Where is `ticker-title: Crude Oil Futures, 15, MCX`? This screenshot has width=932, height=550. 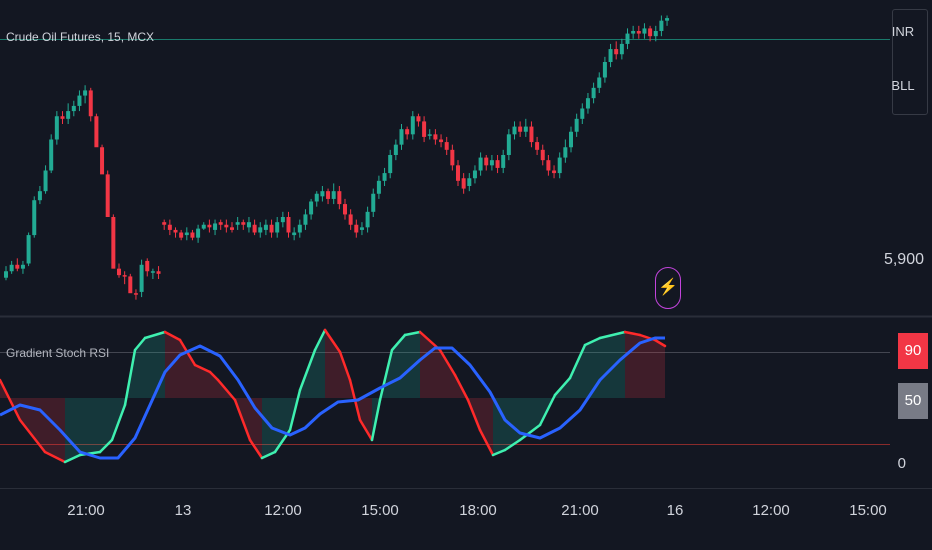 ticker-title: Crude Oil Futures, 15, MCX is located at coordinates (80, 37).